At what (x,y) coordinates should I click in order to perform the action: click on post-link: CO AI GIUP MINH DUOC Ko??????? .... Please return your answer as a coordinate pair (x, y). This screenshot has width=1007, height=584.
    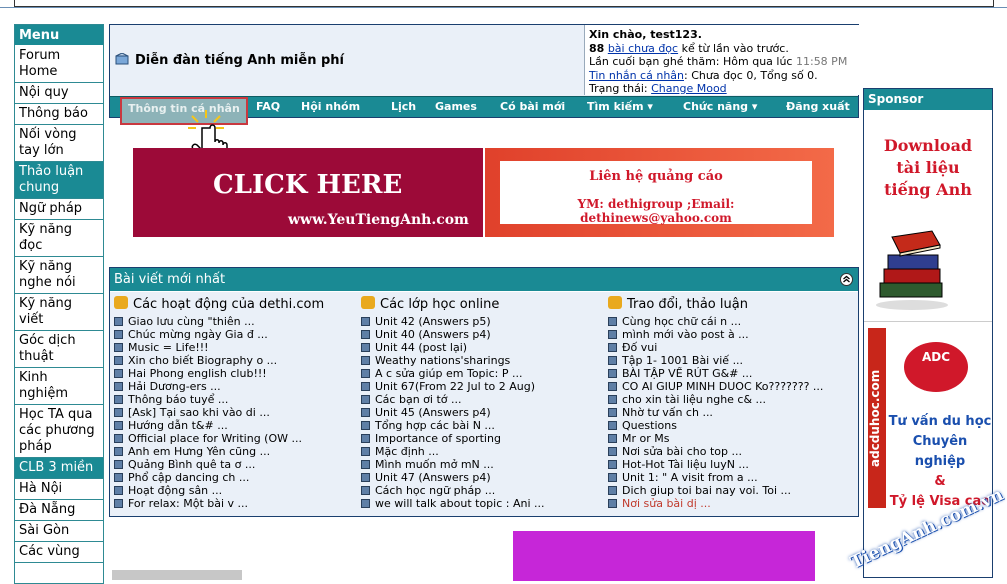
    Looking at the image, I should click on (730, 386).